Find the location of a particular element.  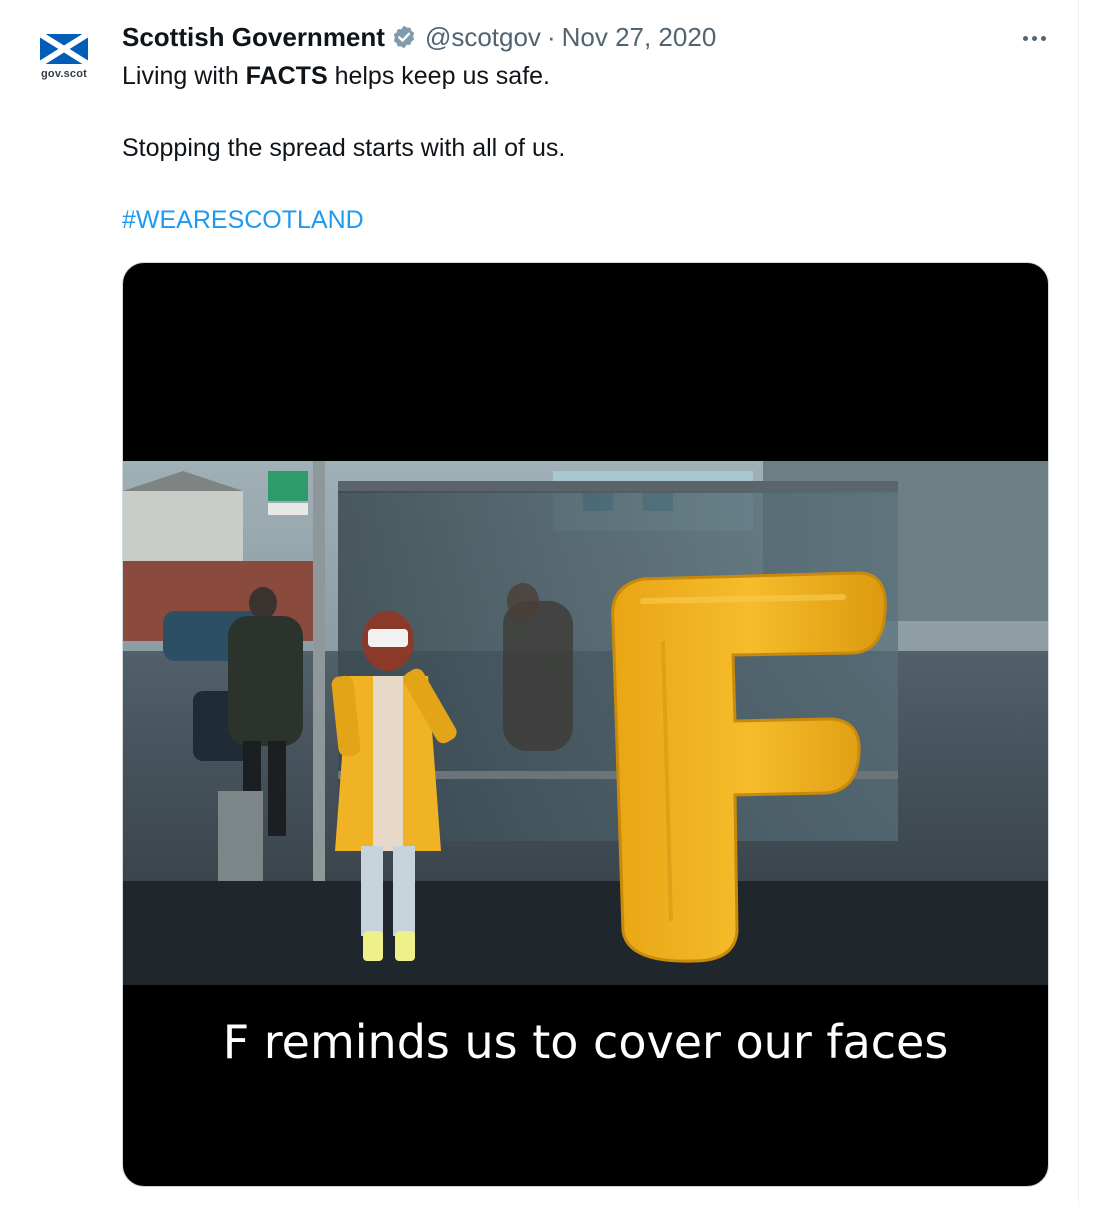

tweet-text-suffix: helps keep us safe. is located at coordinates (438, 76).